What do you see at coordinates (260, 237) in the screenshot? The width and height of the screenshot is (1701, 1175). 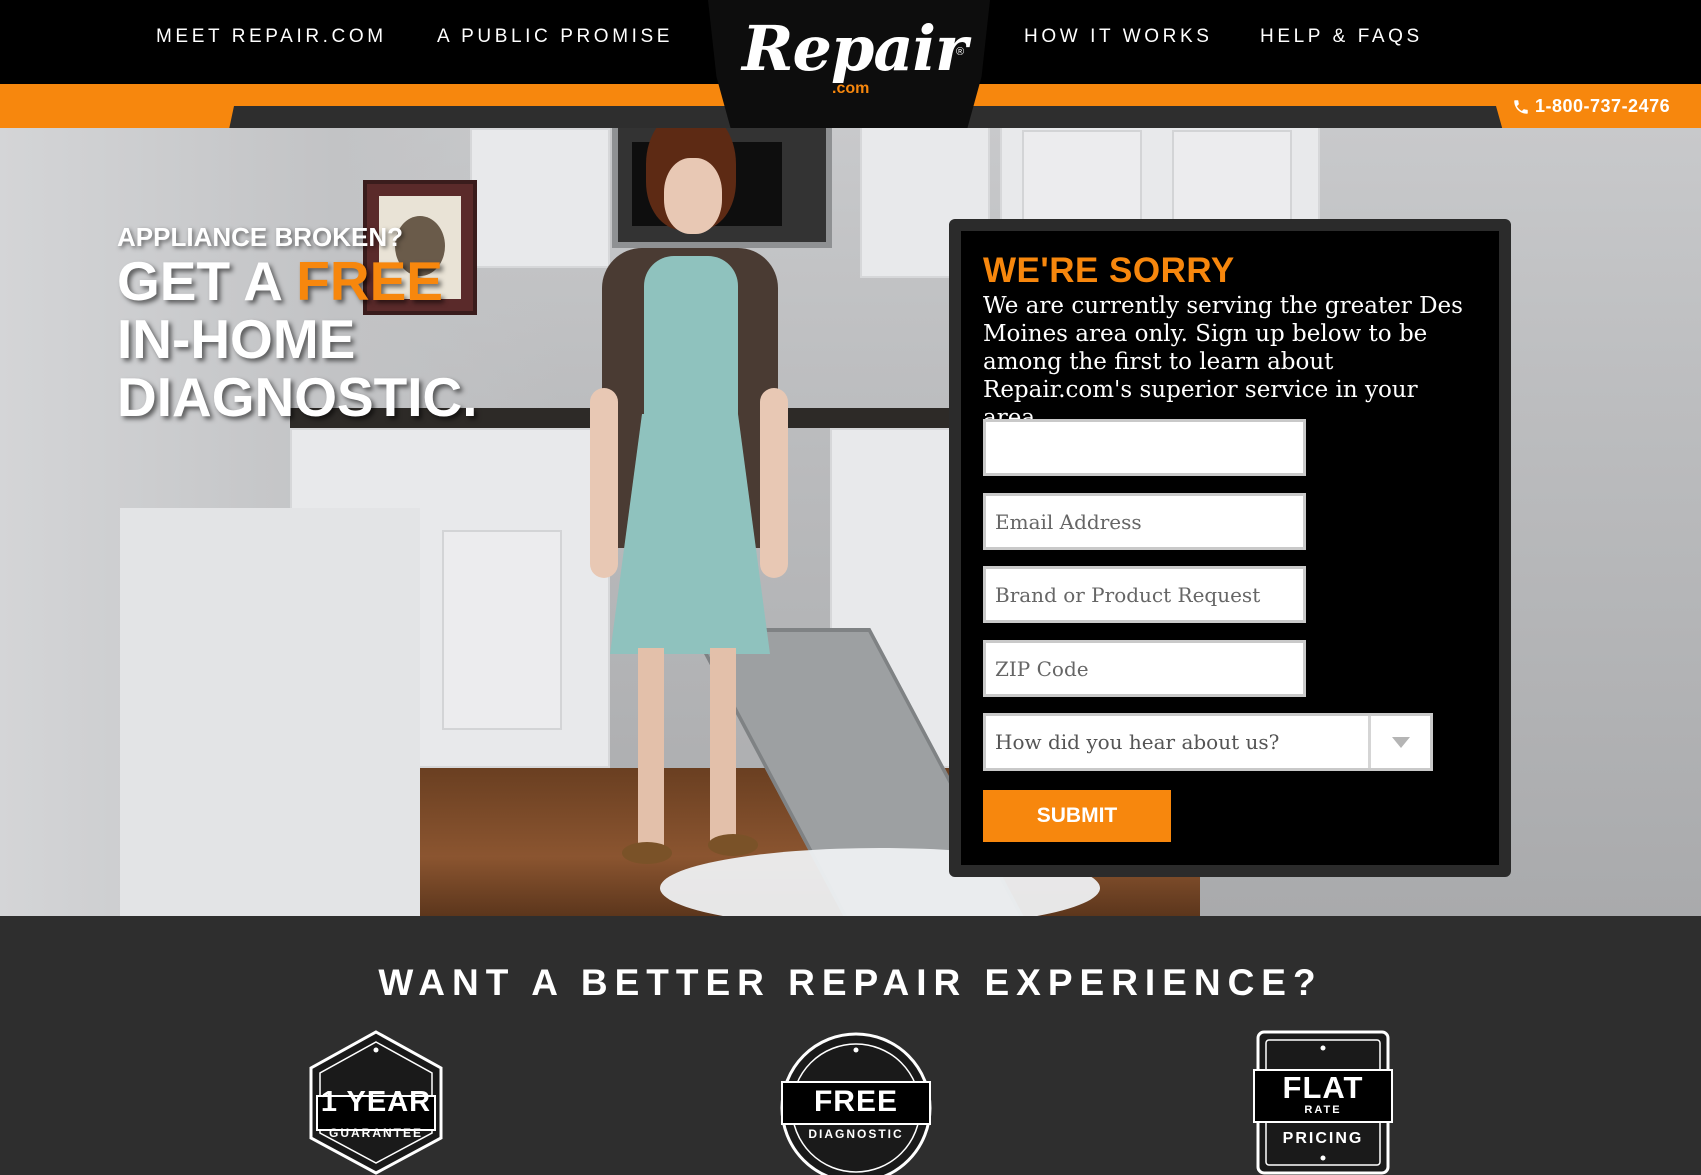 I see `hero-subheadline: APPLIANCE BROKEN?` at bounding box center [260, 237].